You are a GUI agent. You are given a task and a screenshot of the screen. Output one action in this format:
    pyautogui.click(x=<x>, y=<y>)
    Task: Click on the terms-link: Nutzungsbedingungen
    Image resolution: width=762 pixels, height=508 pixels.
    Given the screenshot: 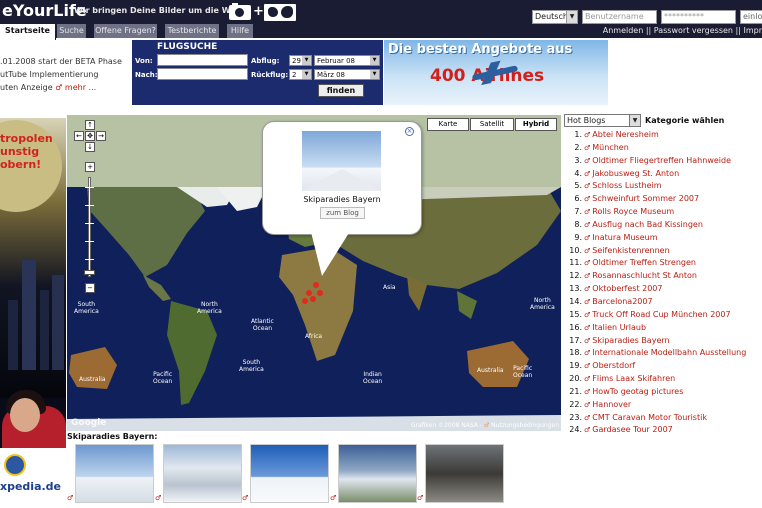 What is the action you would take?
    pyautogui.click(x=525, y=425)
    